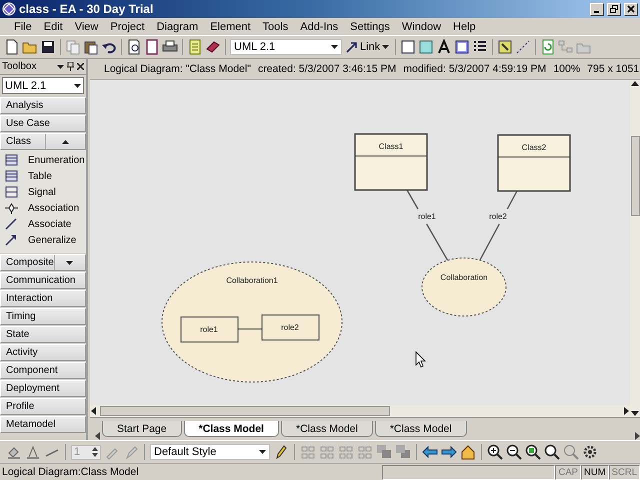 The image size is (640, 480). What do you see at coordinates (33, 452) in the screenshot?
I see `line-color-icon` at bounding box center [33, 452].